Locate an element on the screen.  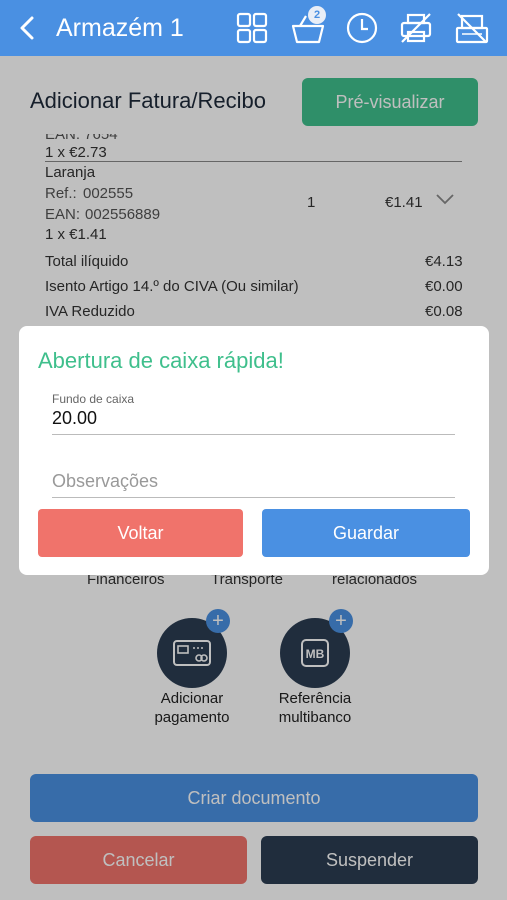
cart-count-badge: 2 is located at coordinates (317, 15).